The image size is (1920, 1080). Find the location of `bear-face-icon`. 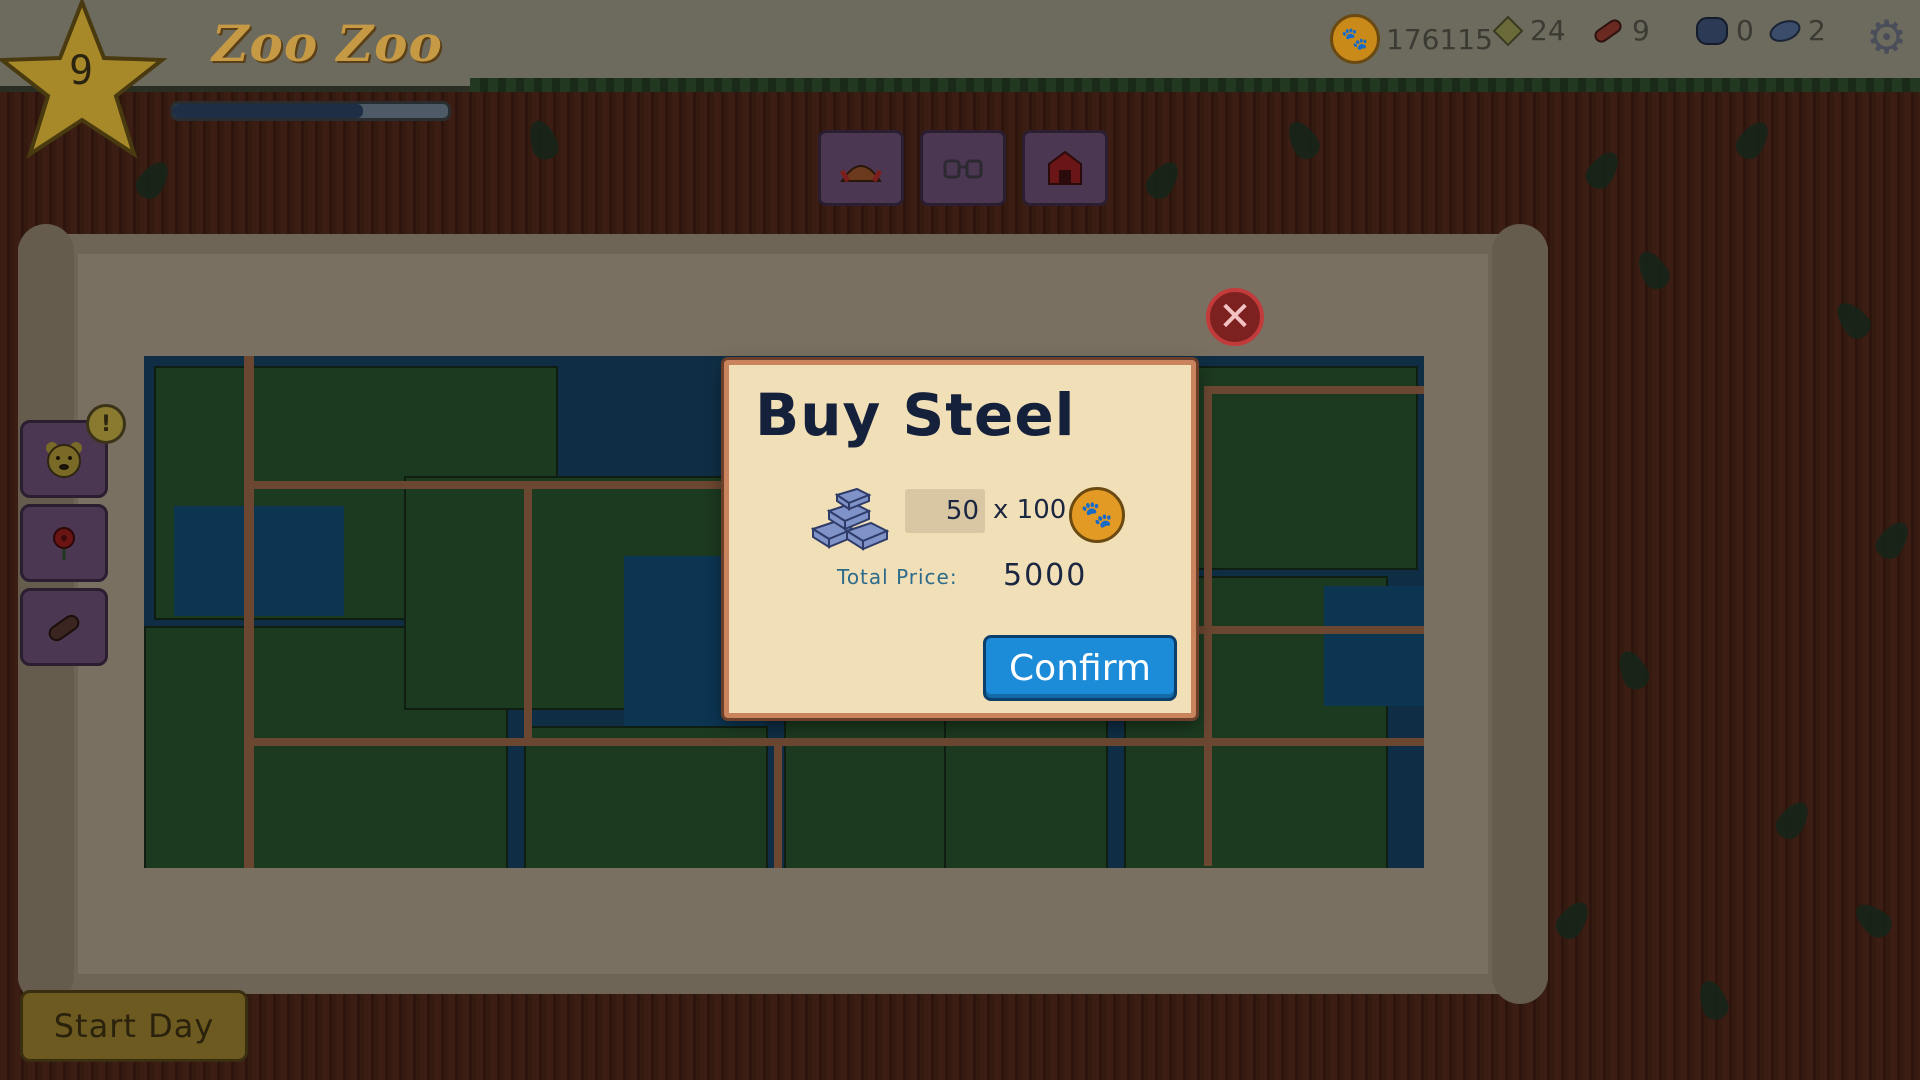

bear-face-icon is located at coordinates (64, 460).